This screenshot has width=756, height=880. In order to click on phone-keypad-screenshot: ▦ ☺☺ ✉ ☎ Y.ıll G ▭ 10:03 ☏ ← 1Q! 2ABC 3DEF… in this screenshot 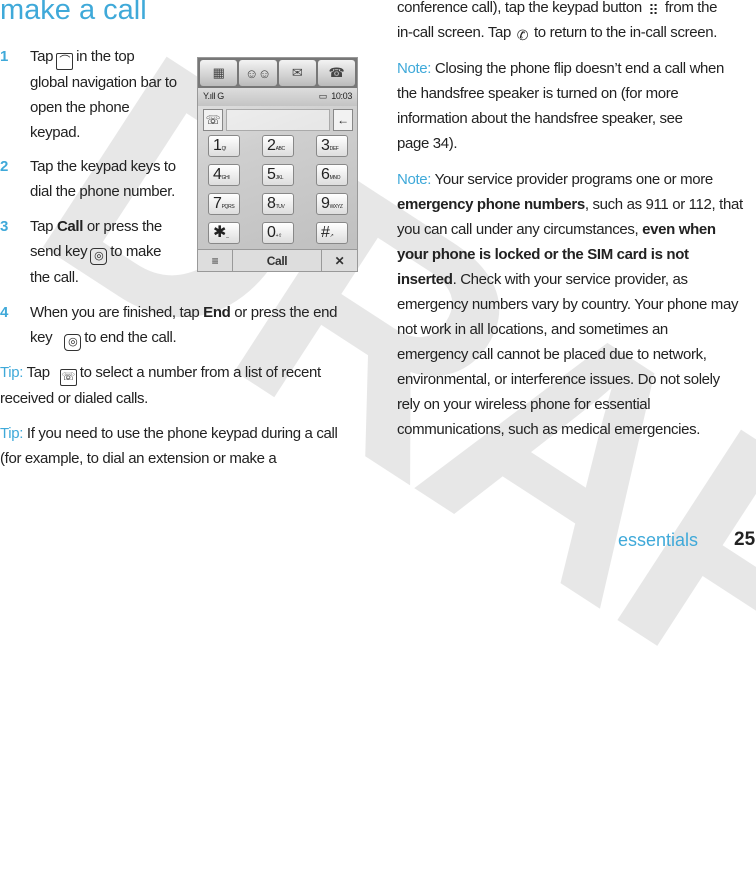, I will do `click(277, 164)`.